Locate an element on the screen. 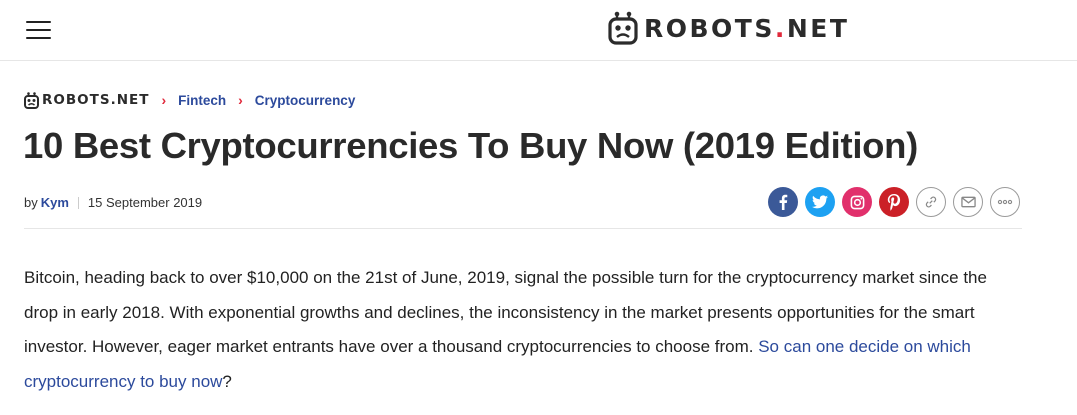 The height and width of the screenshot is (415, 1077). email-share-button is located at coordinates (968, 202).